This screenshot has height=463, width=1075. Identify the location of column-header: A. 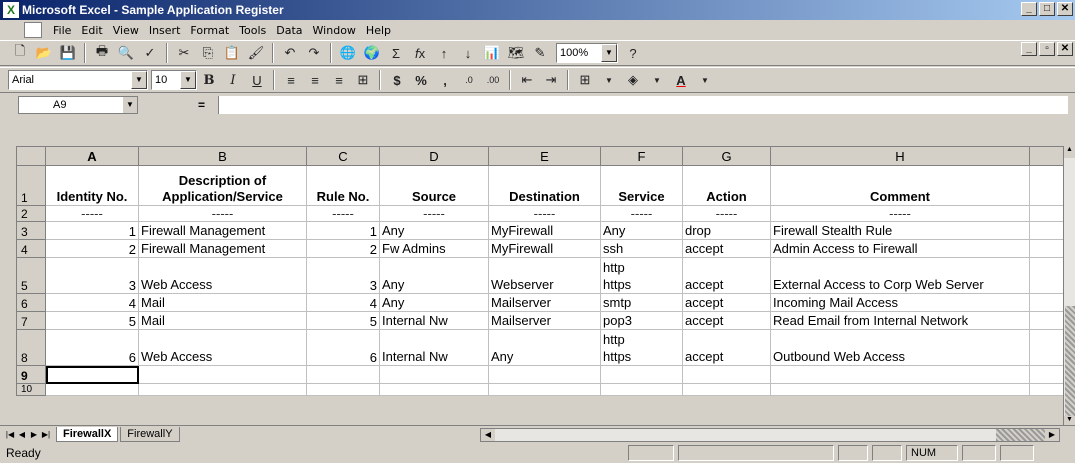
(92, 156).